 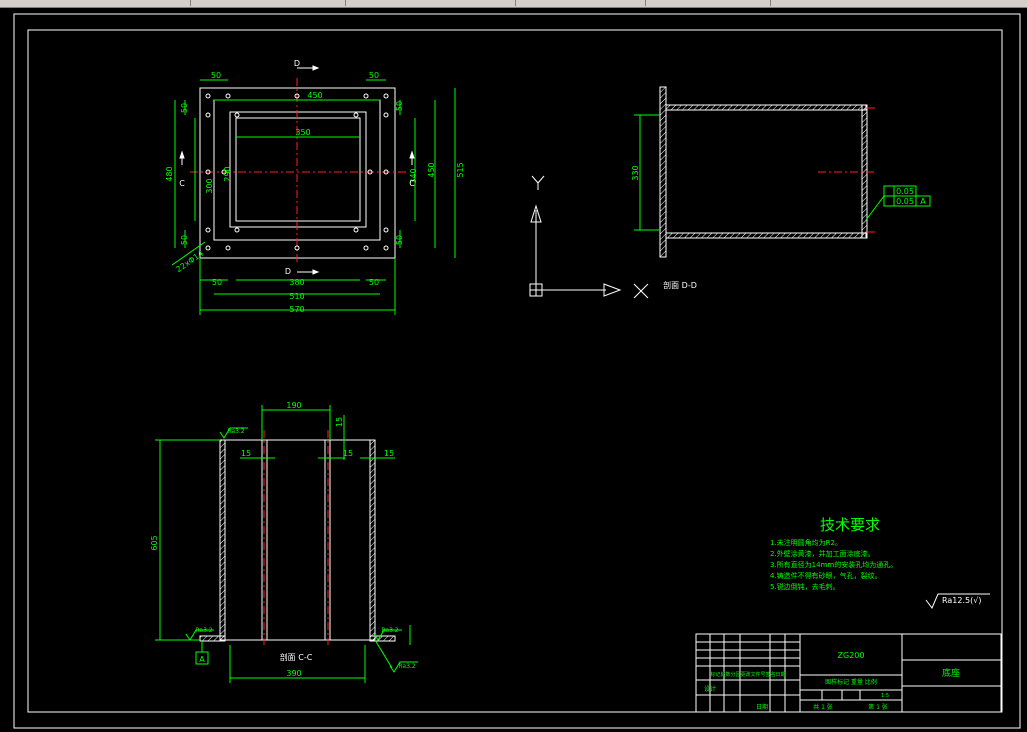 I want to click on dim-15-b: 15, so click(x=348, y=453).